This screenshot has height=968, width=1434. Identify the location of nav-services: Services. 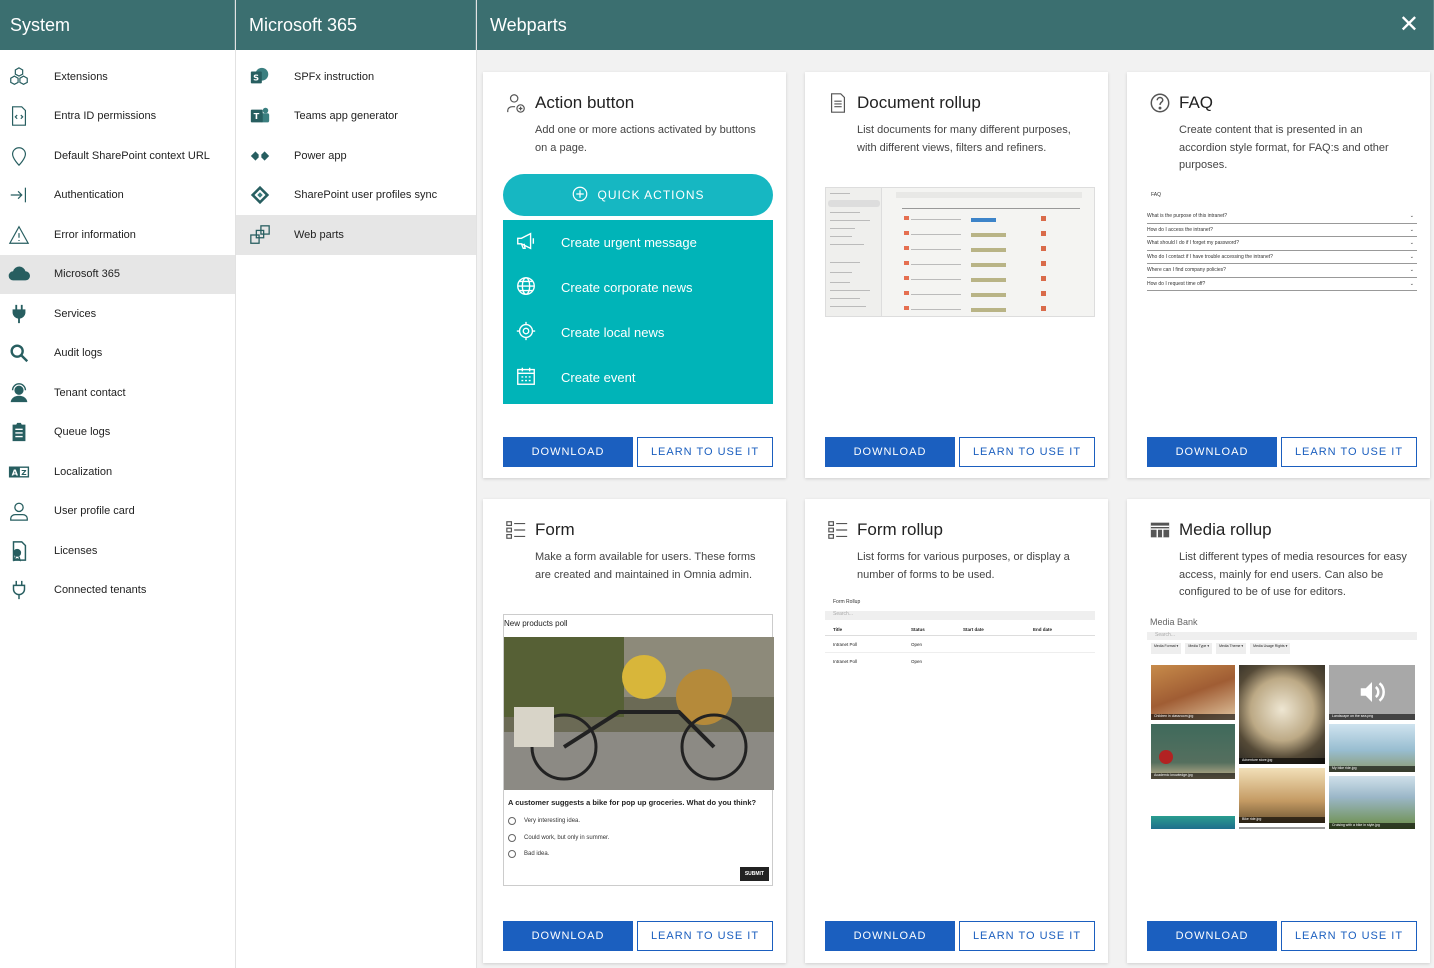
(117, 314).